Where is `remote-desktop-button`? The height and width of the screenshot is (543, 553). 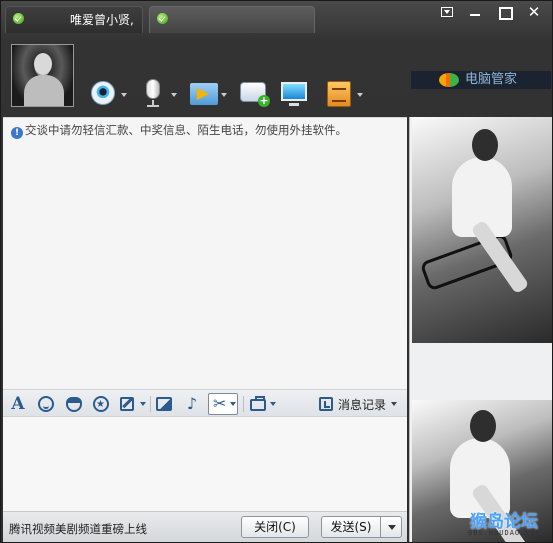 remote-desktop-button is located at coordinates (295, 94).